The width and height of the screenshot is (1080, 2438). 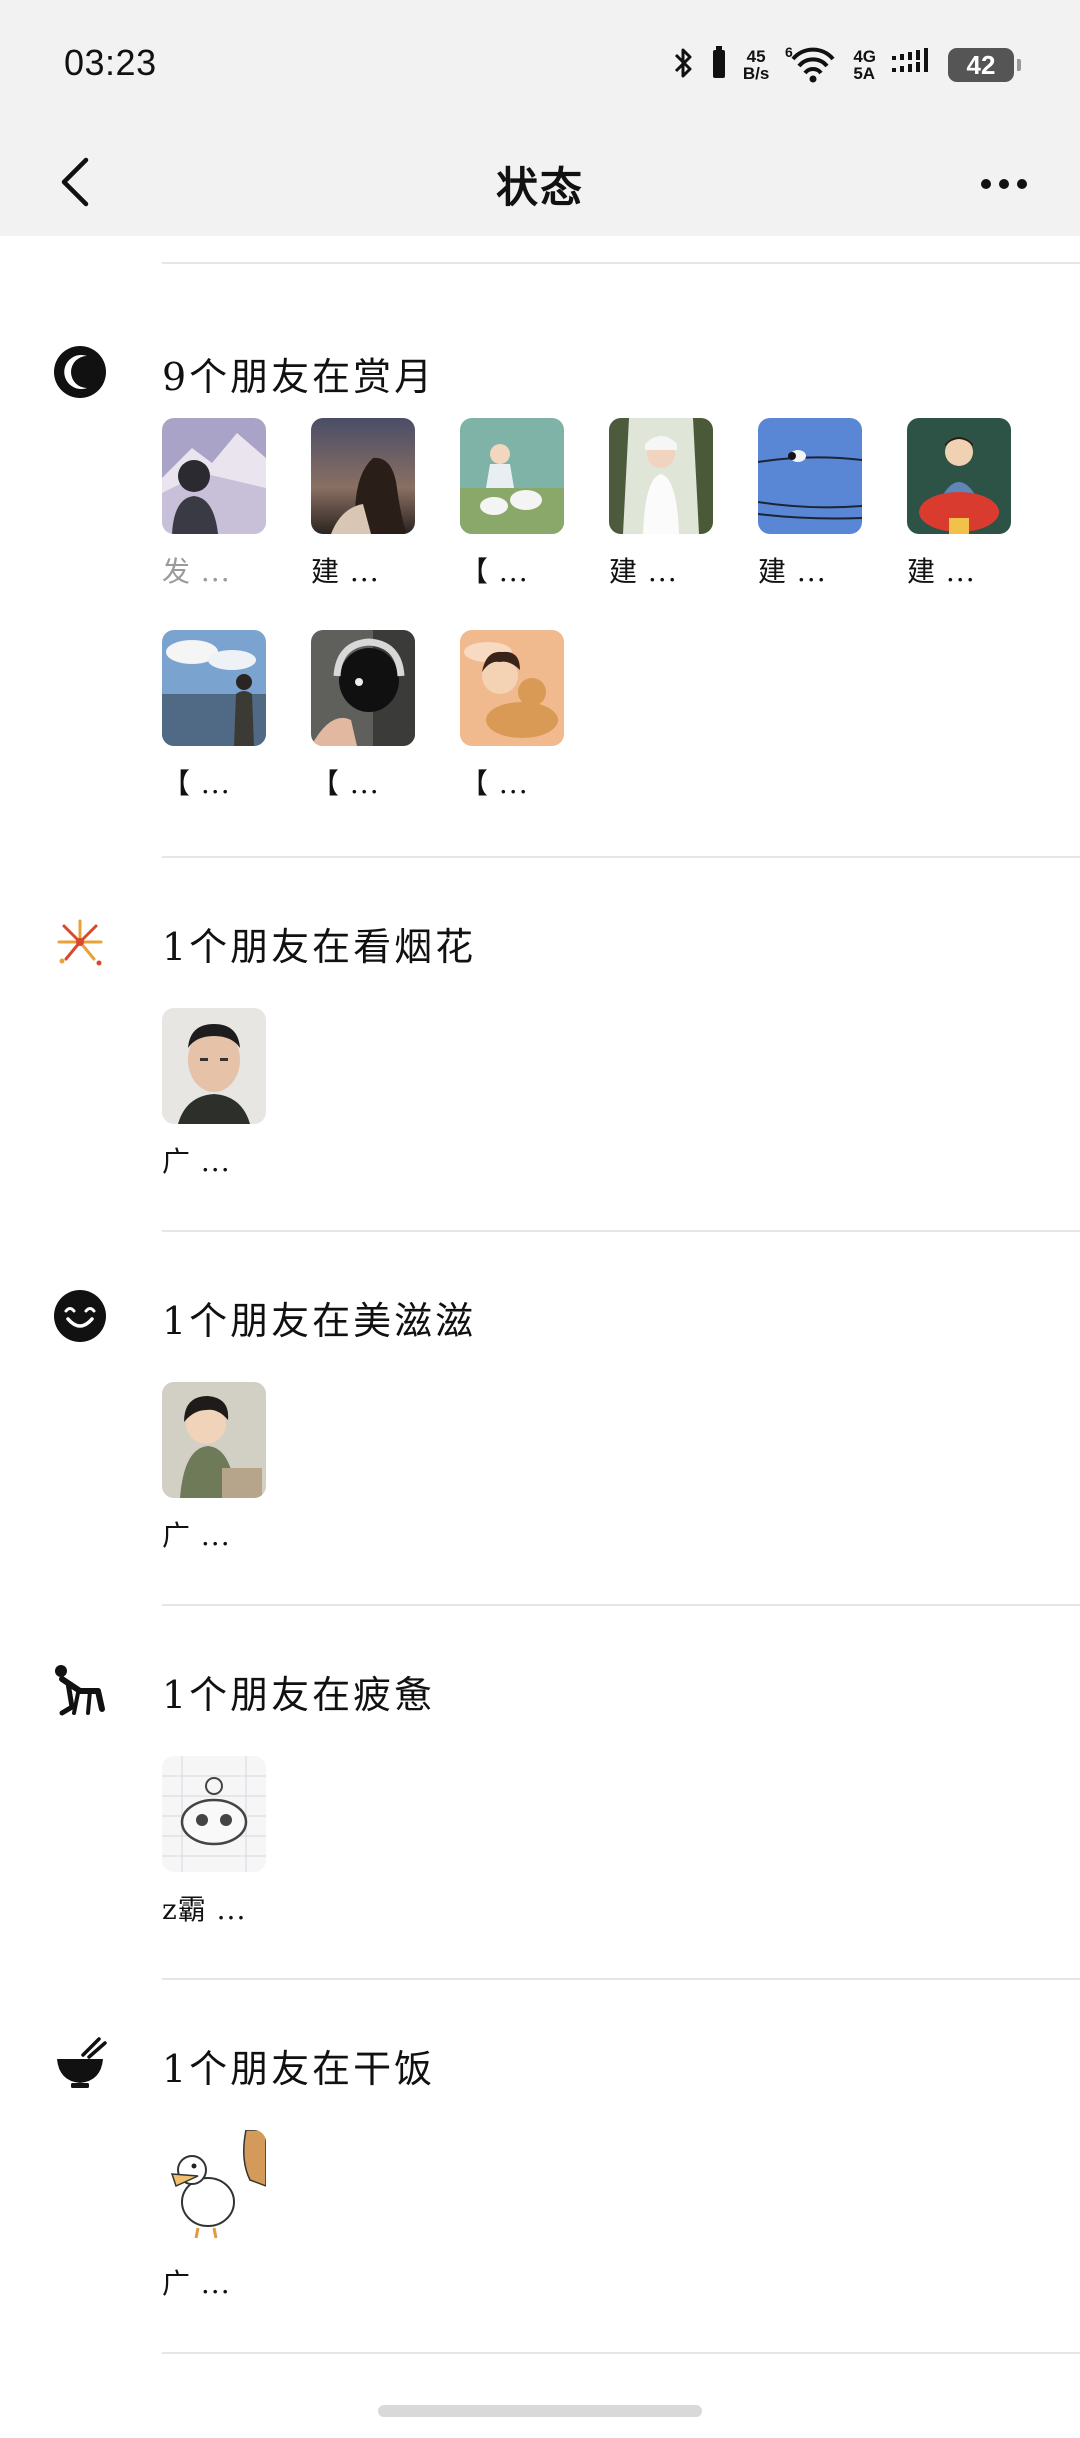 I want to click on home-indicator, so click(x=540, y=2411).